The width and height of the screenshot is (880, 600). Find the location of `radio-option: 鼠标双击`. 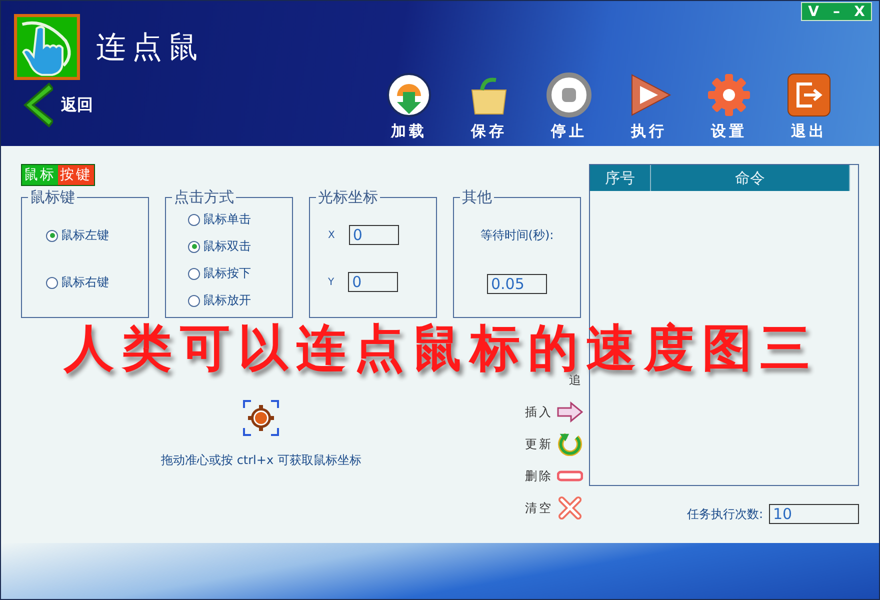

radio-option: 鼠标双击 is located at coordinates (237, 246).